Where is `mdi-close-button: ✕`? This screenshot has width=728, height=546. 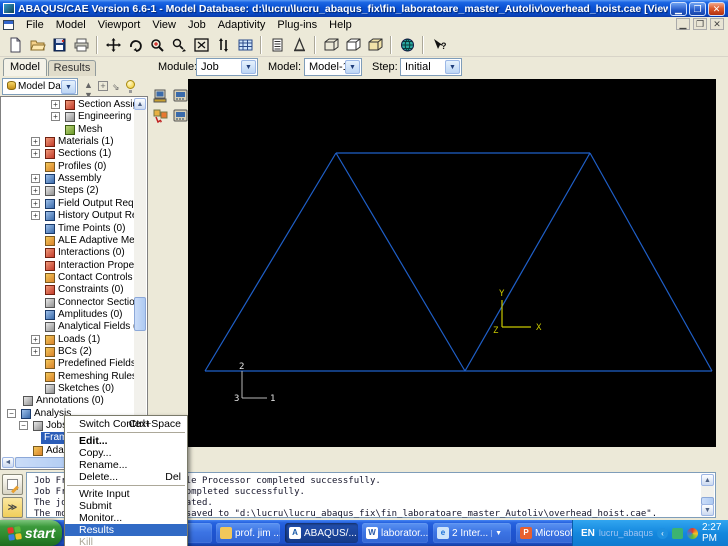
mdi-close-button: ✕ is located at coordinates (717, 24).